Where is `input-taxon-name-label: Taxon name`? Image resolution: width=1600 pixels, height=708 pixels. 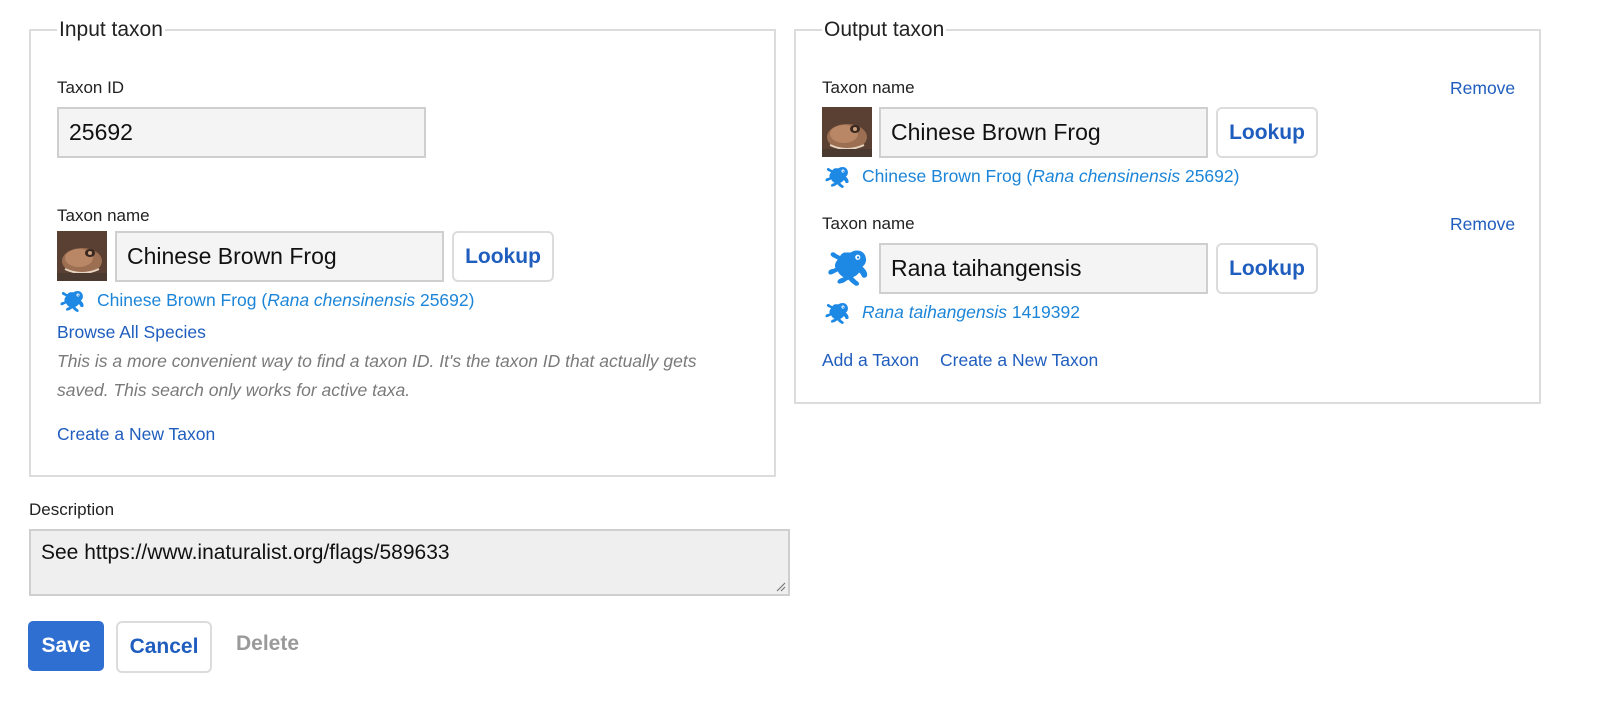 input-taxon-name-label: Taxon name is located at coordinates (103, 215).